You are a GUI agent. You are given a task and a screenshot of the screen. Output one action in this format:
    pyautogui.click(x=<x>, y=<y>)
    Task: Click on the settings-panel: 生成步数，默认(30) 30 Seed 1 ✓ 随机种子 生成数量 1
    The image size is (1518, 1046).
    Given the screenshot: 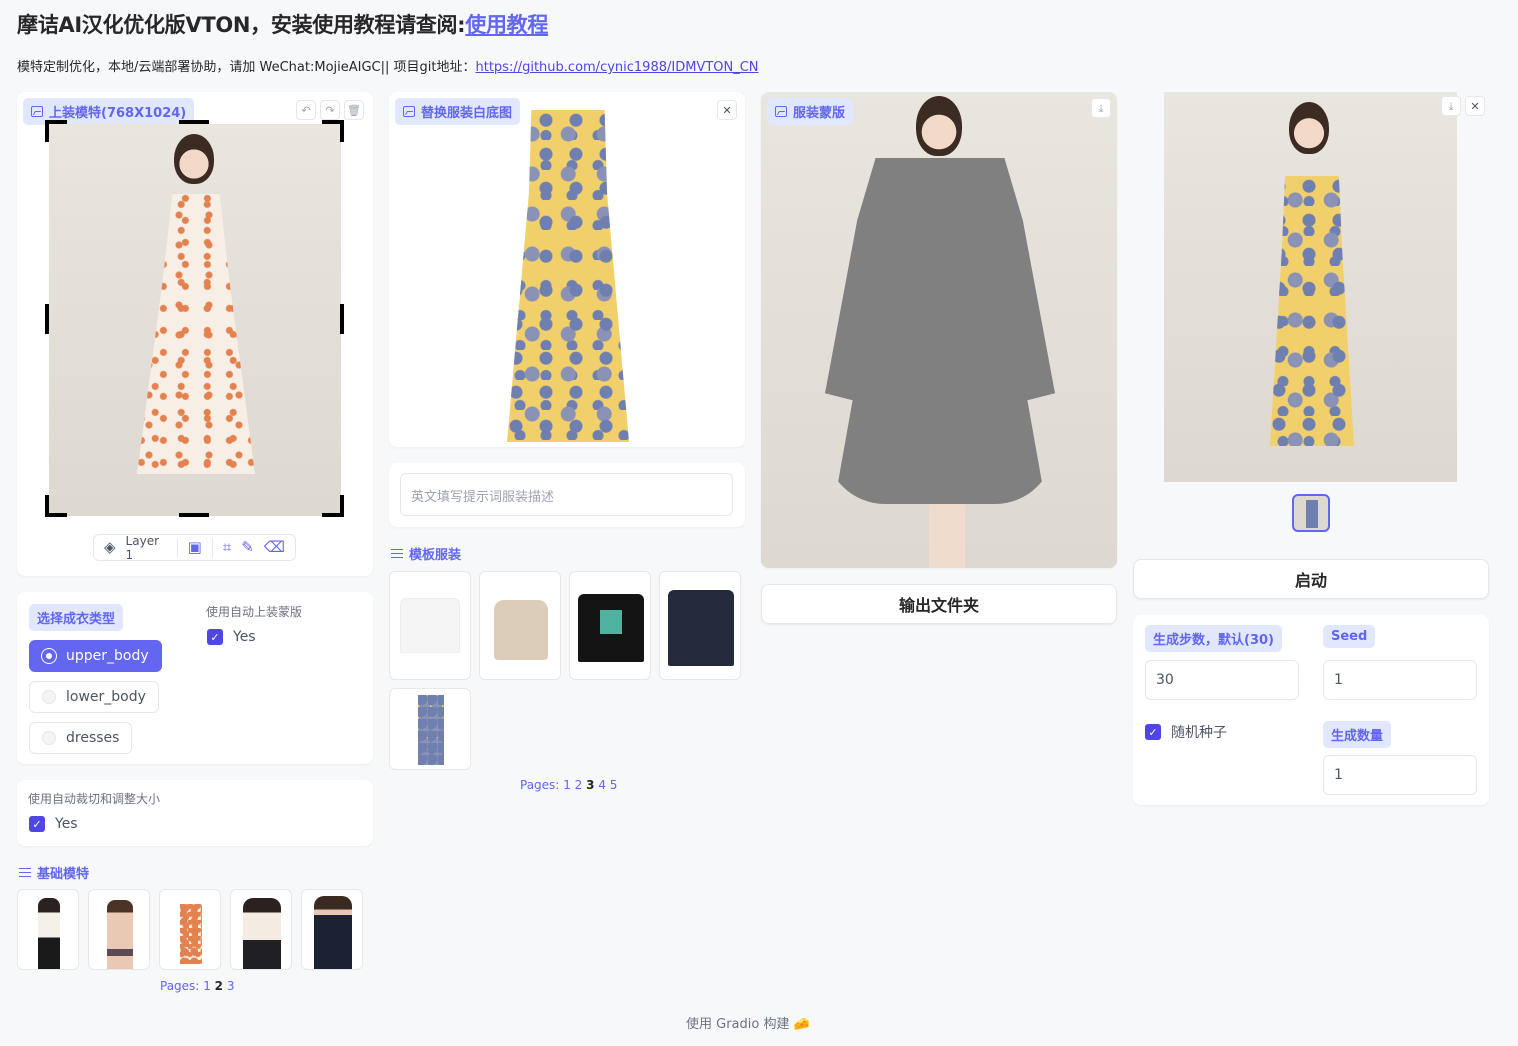 What is the action you would take?
    pyautogui.click(x=1311, y=710)
    